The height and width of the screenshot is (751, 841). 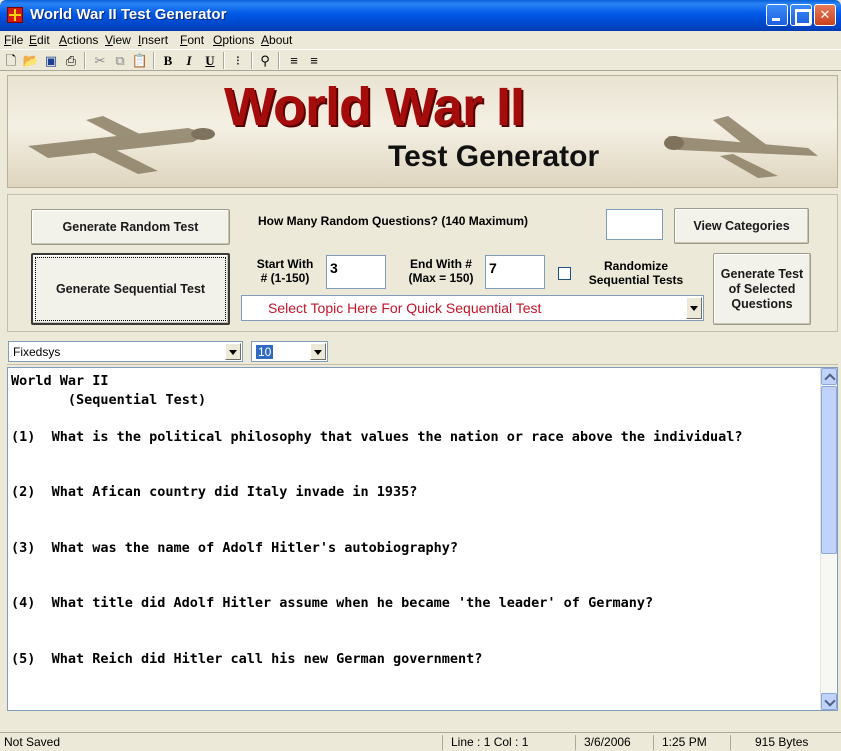 What do you see at coordinates (769, 742) in the screenshot?
I see `file-size: 915 Bytes` at bounding box center [769, 742].